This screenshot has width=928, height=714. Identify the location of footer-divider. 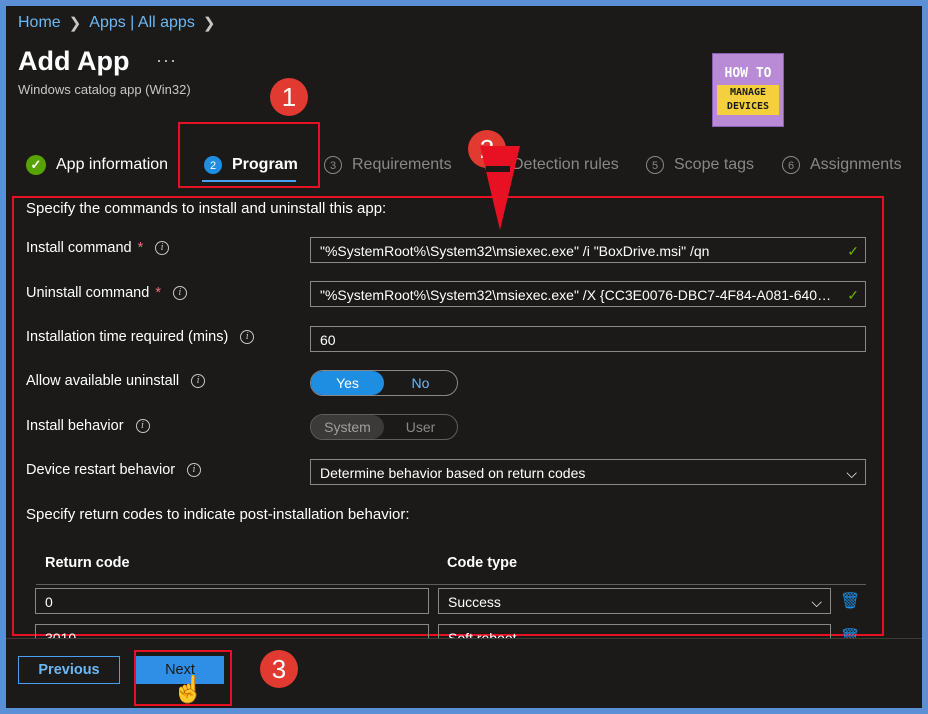
(464, 638).